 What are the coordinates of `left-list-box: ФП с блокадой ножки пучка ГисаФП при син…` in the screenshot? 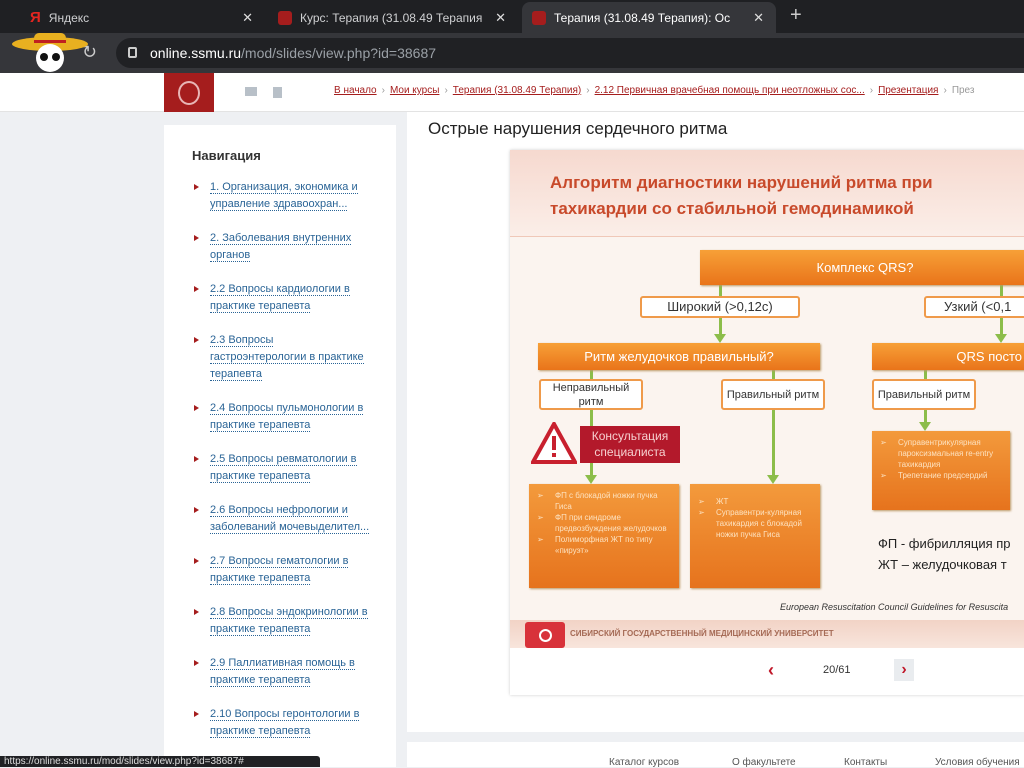 It's located at (604, 536).